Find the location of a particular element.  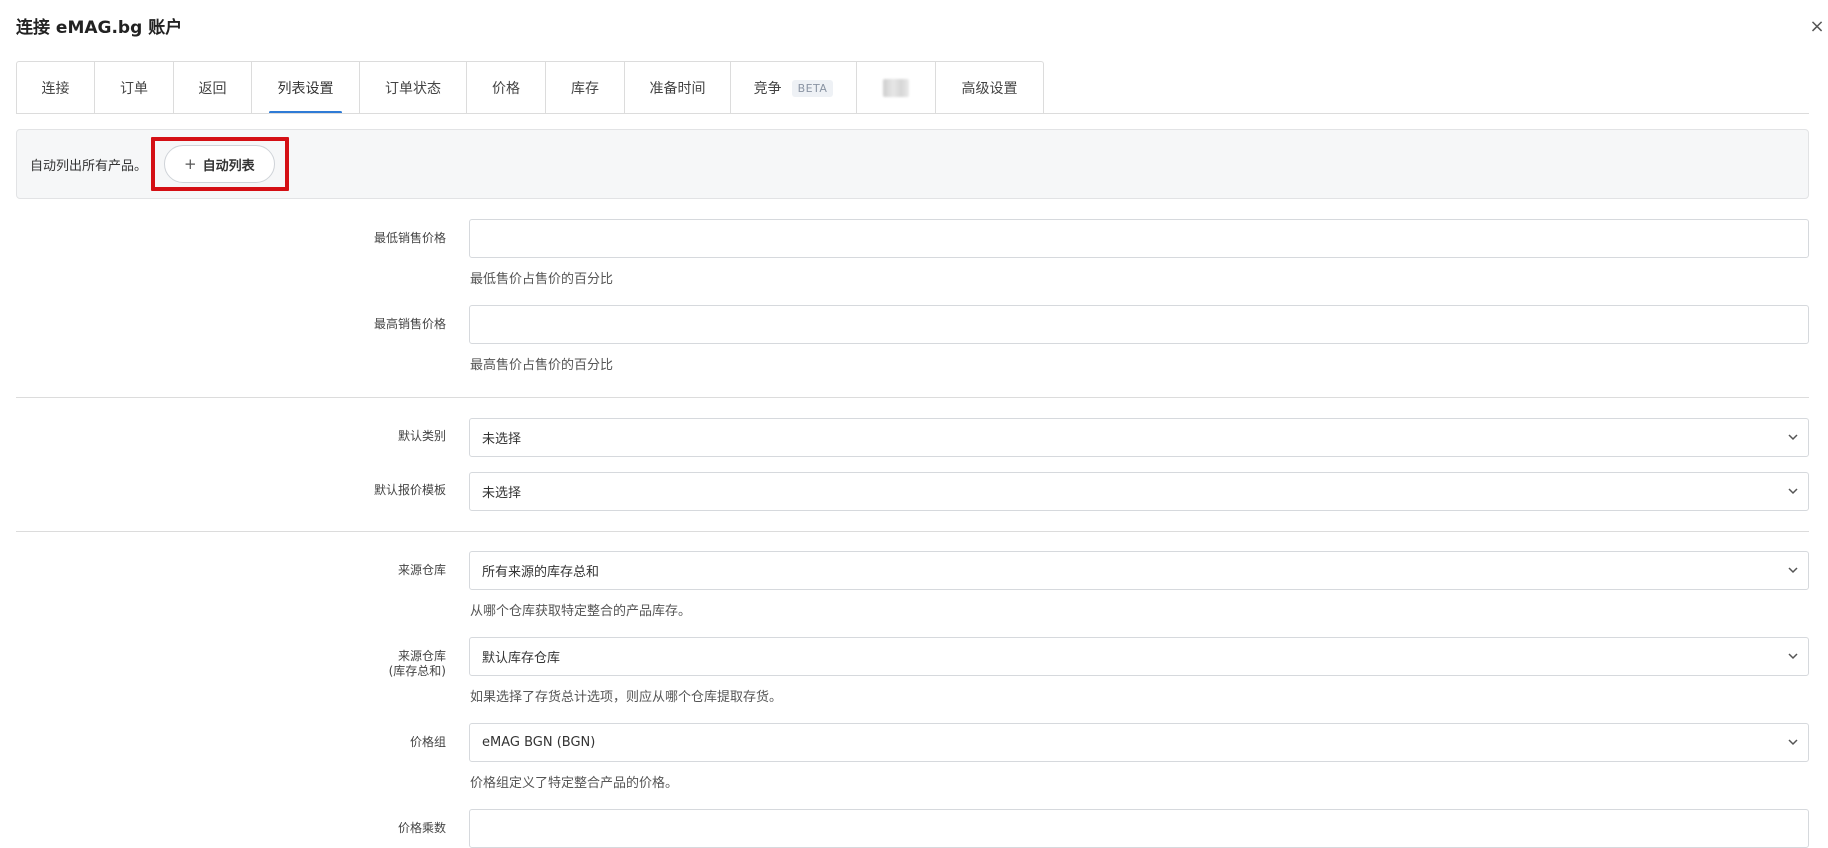

price-group-select: eMAG BGN (BGN) is located at coordinates (1139, 742).